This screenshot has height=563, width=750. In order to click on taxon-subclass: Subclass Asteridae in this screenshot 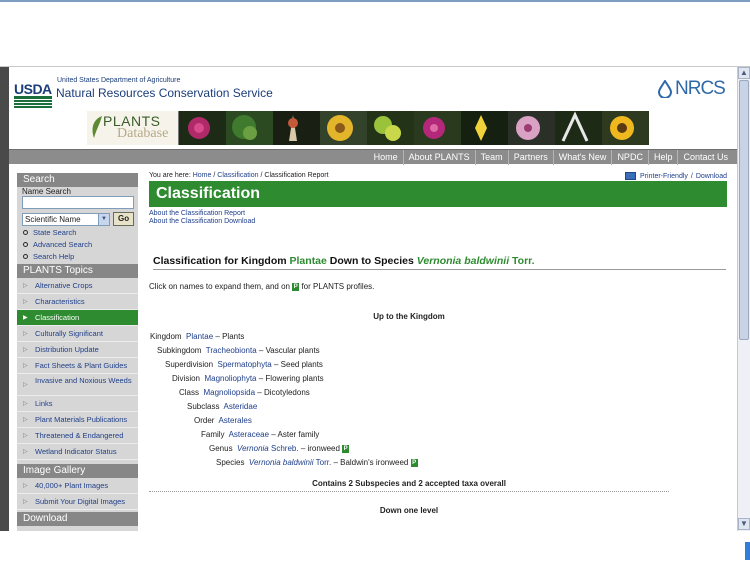, I will do `click(222, 406)`.